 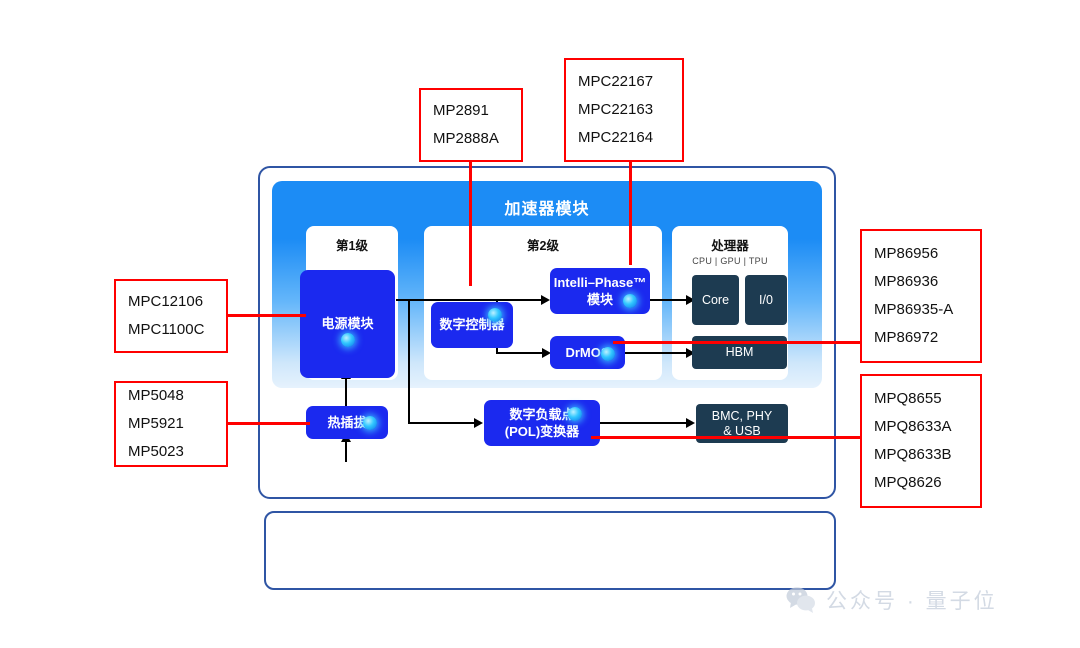 I want to click on stage1-header: 第1级, so click(x=352, y=246).